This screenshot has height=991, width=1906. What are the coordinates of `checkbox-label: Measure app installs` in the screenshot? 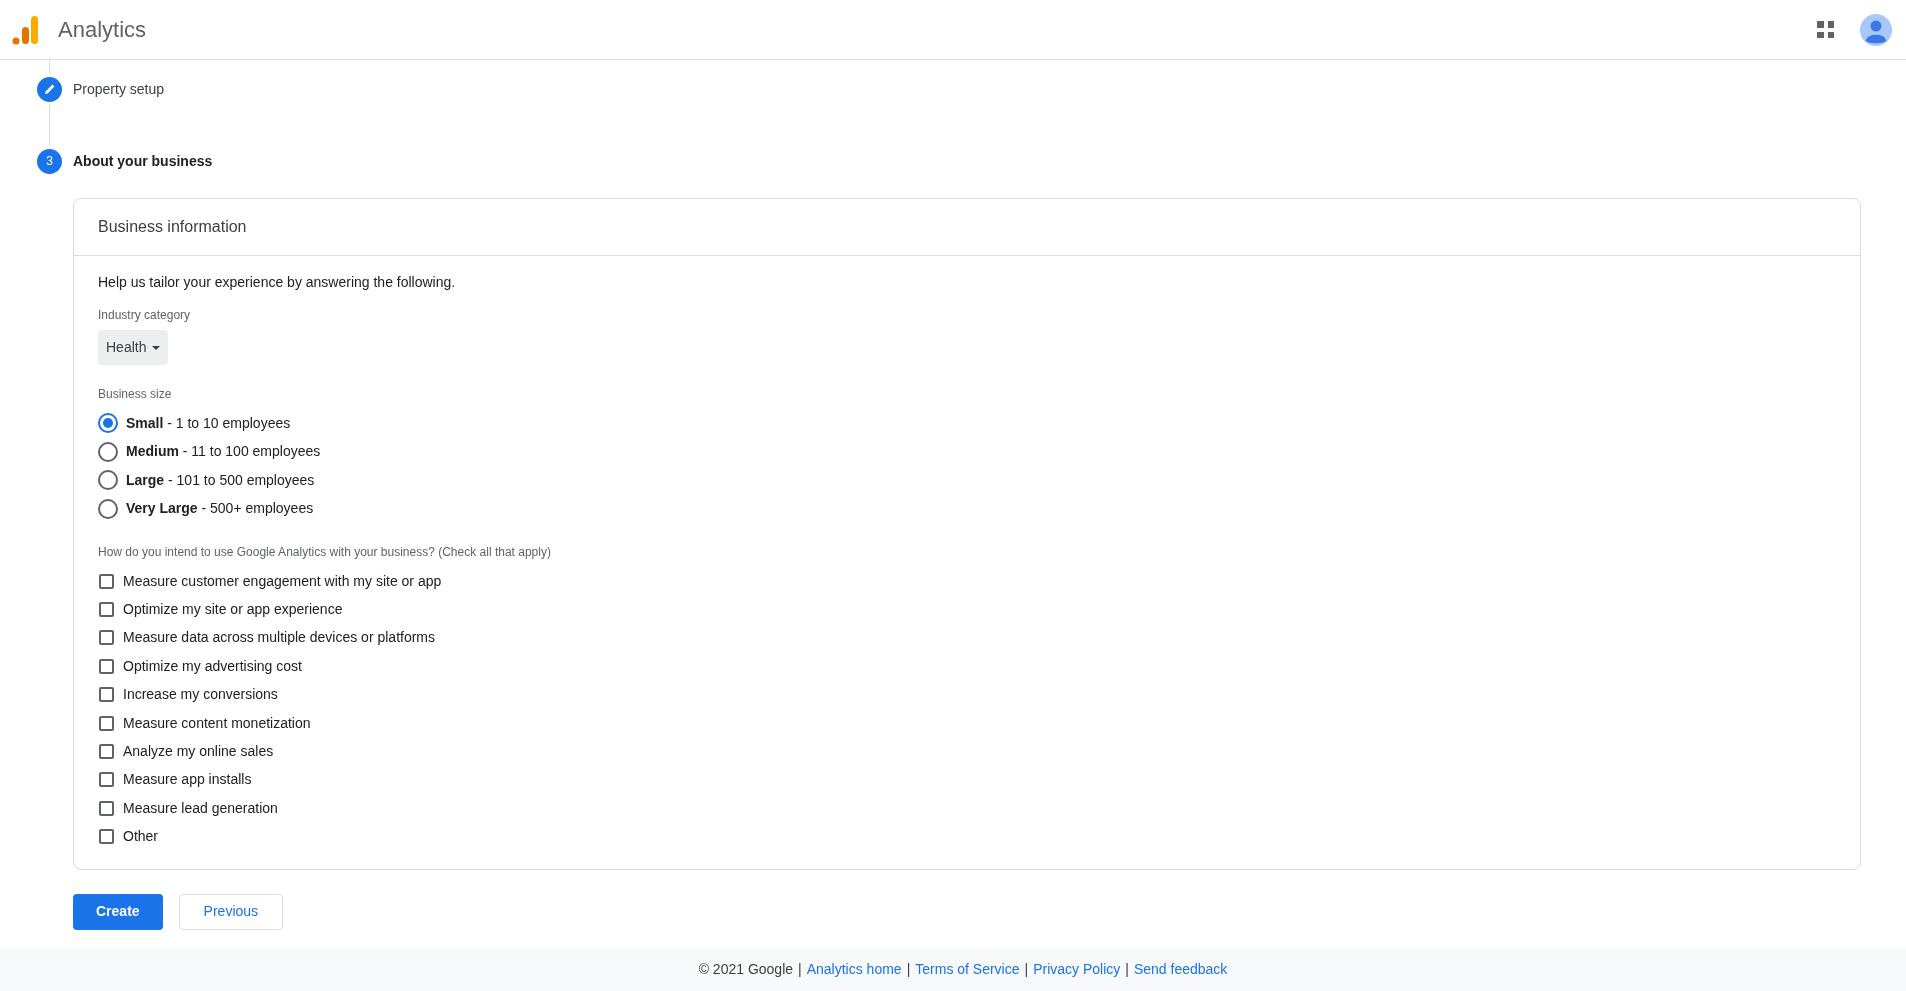 It's located at (187, 780).